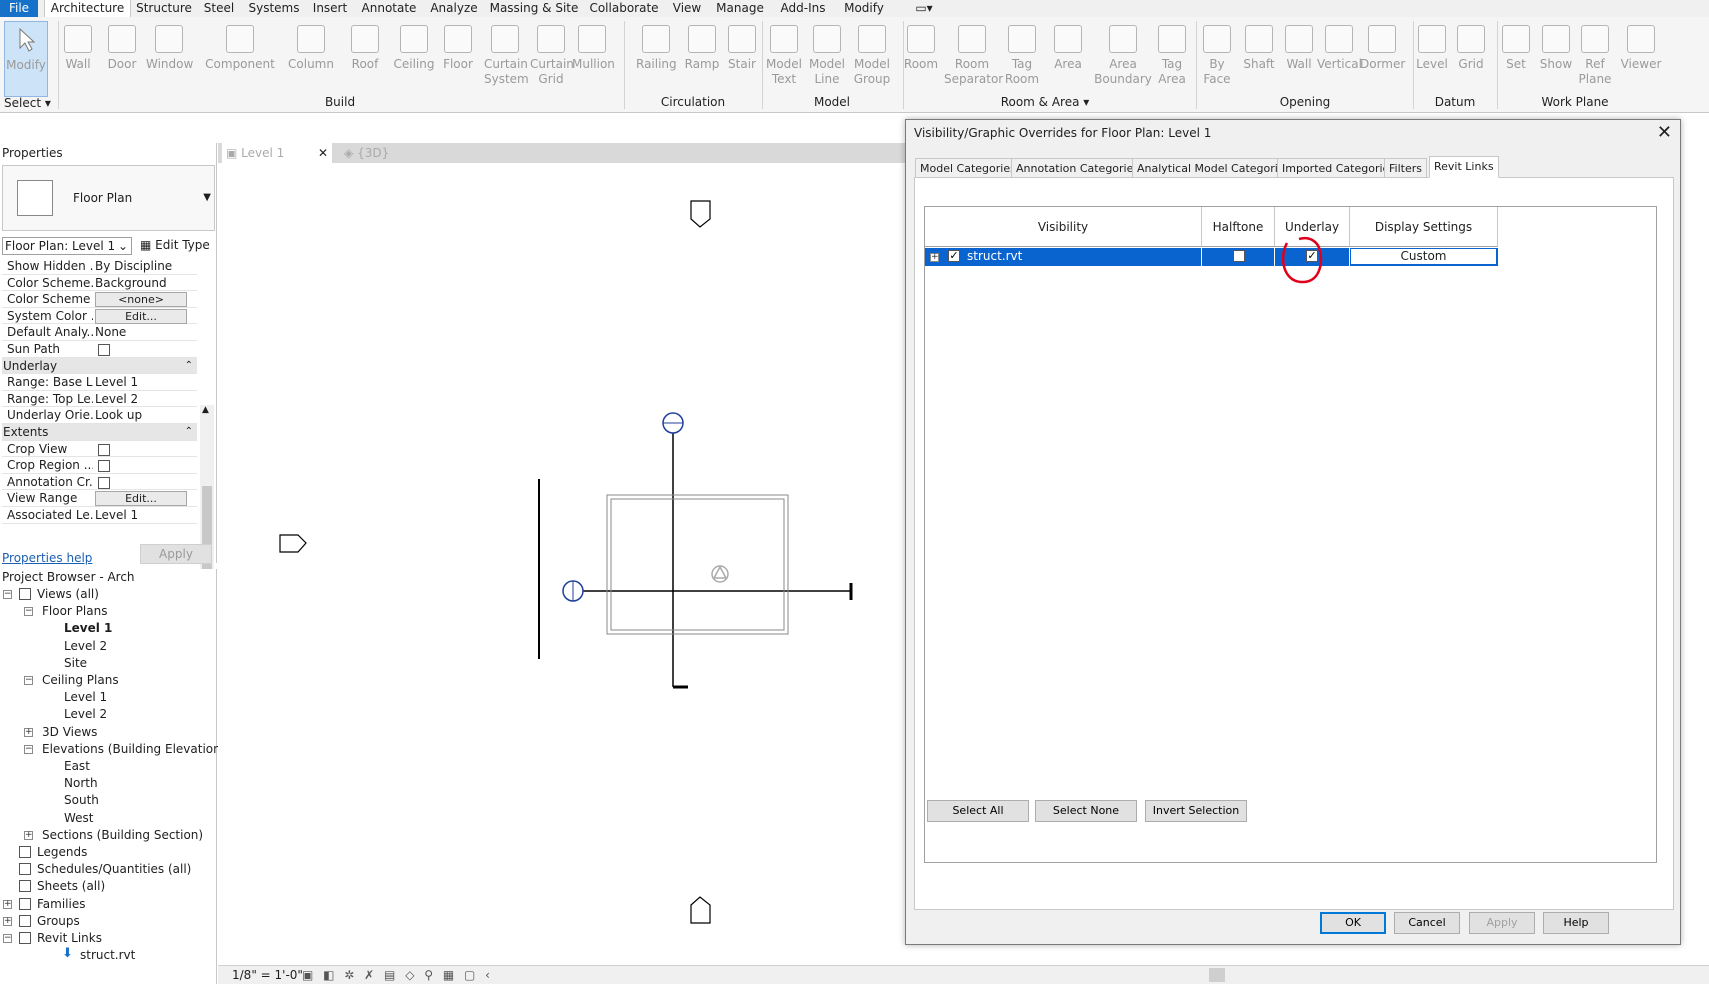 Image resolution: width=1709 pixels, height=984 pixels. I want to click on panel-room-area: Room & Area ▾, so click(1045, 102).